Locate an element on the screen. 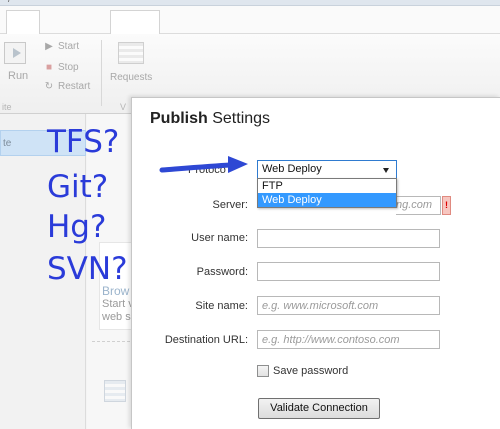  site-name-input is located at coordinates (348, 305).